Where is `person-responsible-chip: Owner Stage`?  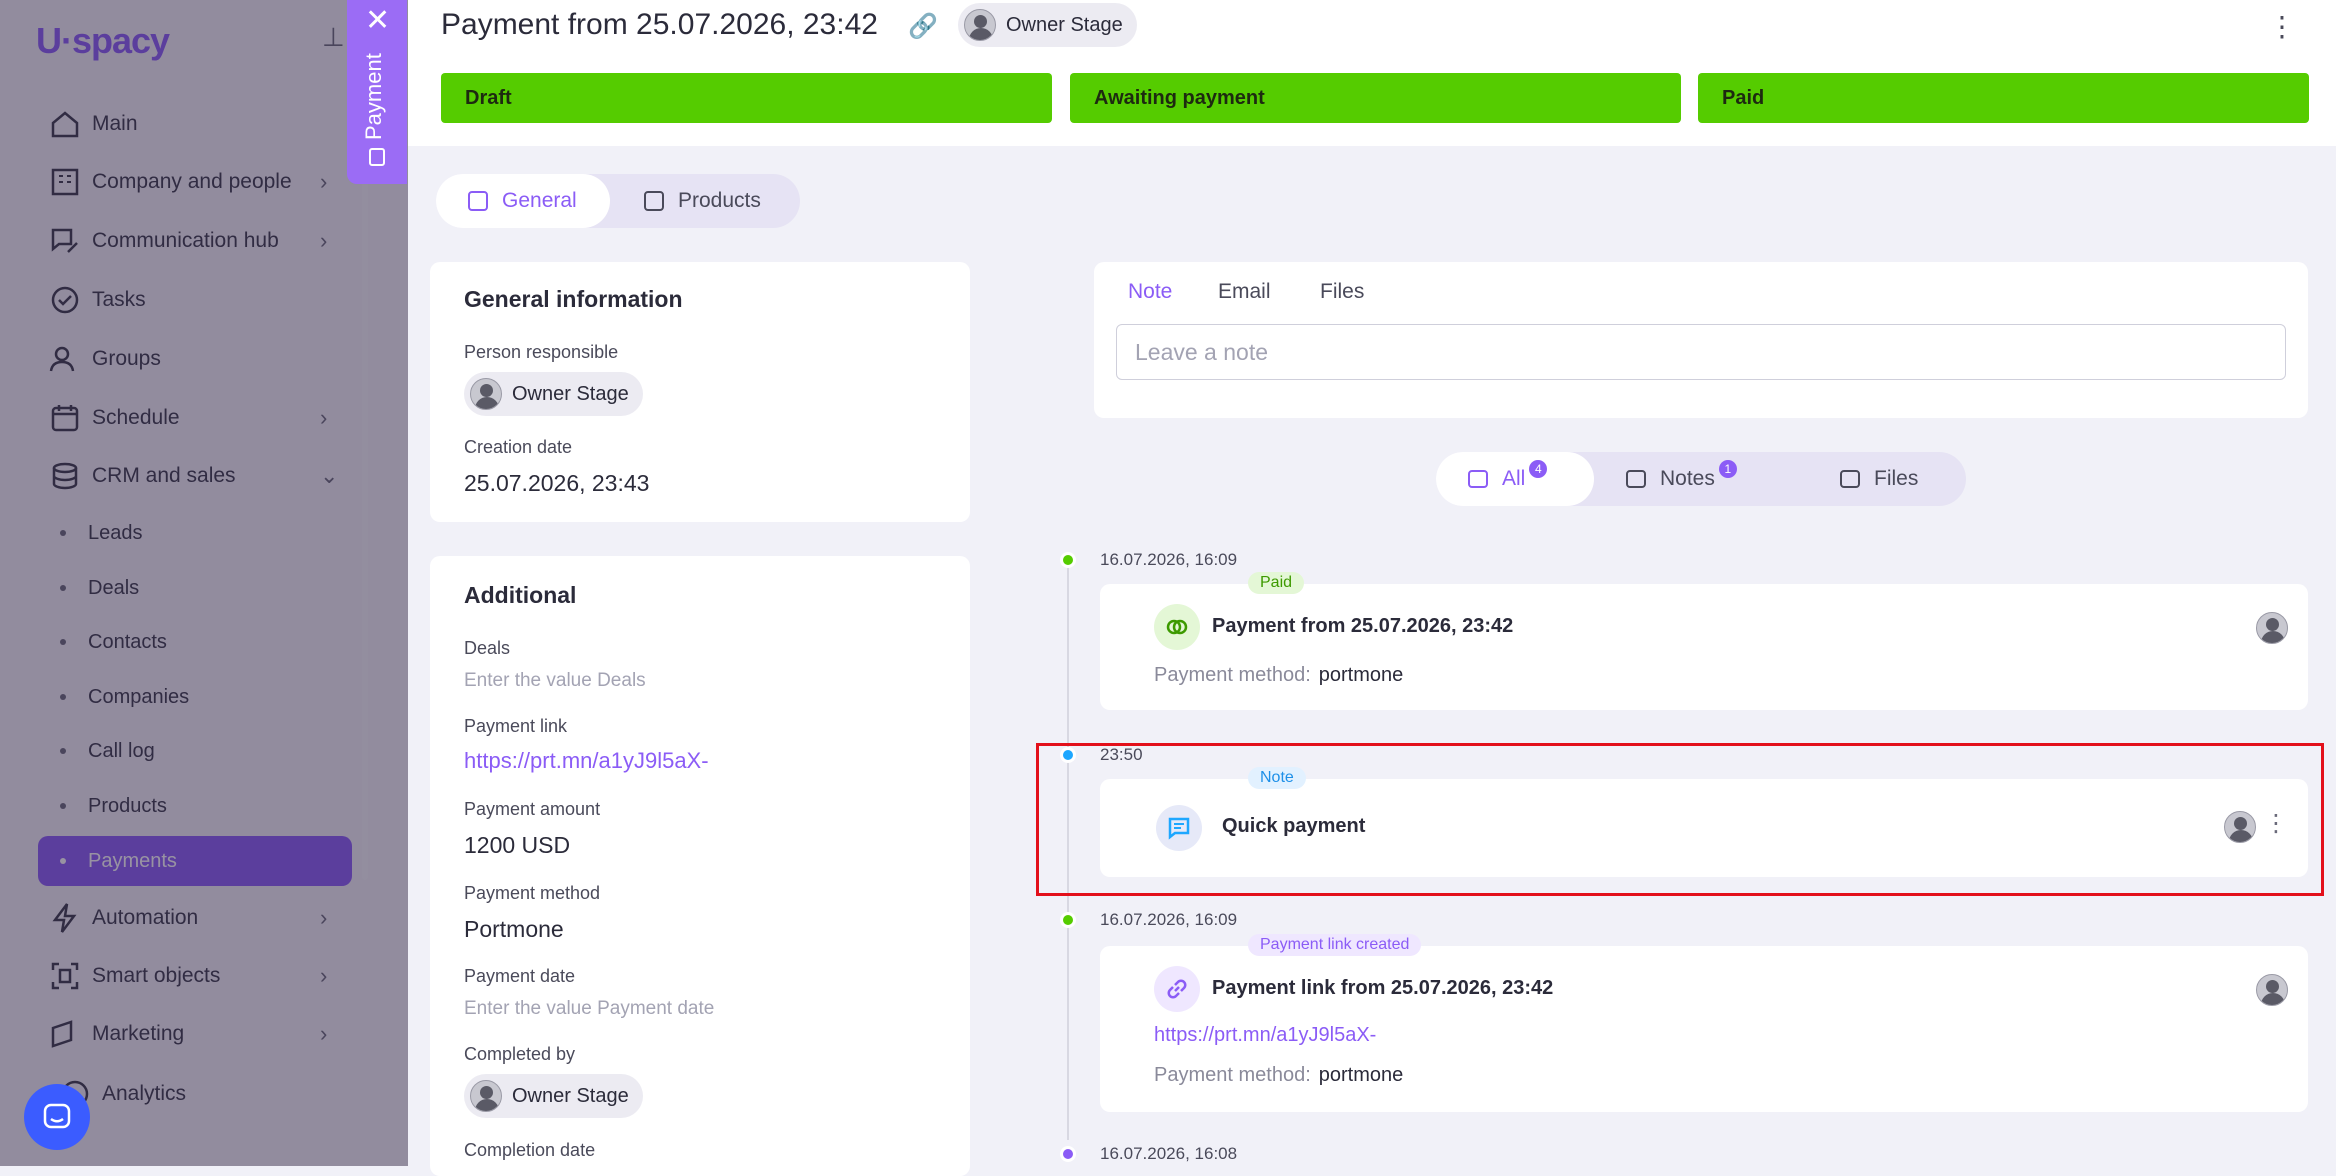 person-responsible-chip: Owner Stage is located at coordinates (553, 394).